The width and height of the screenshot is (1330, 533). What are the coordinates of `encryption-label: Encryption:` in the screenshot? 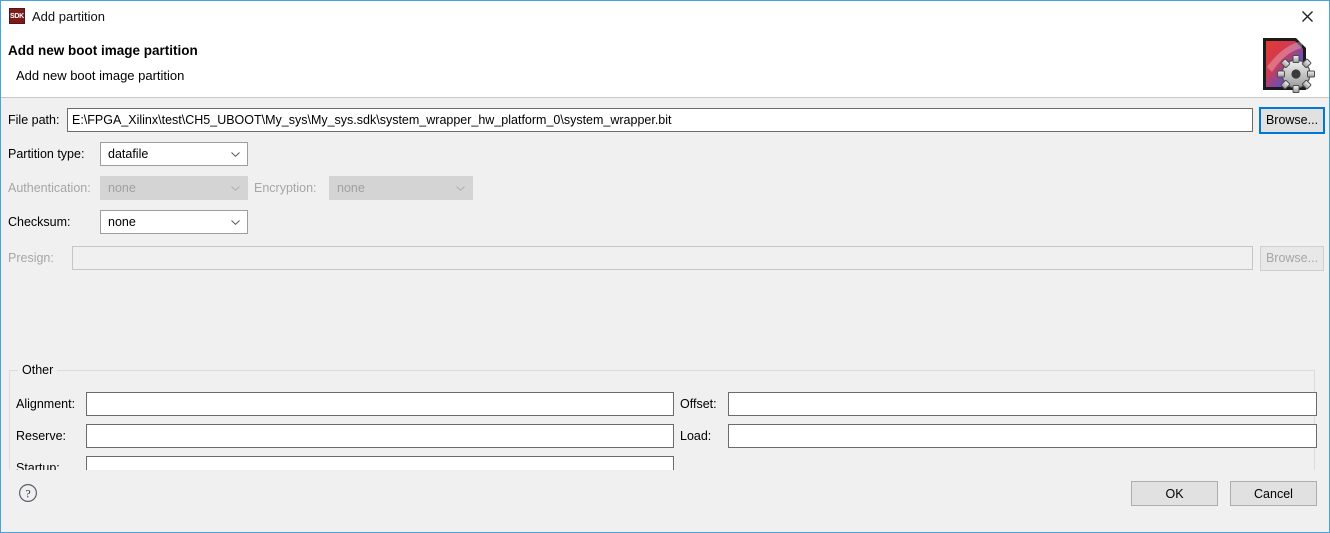 It's located at (285, 188).